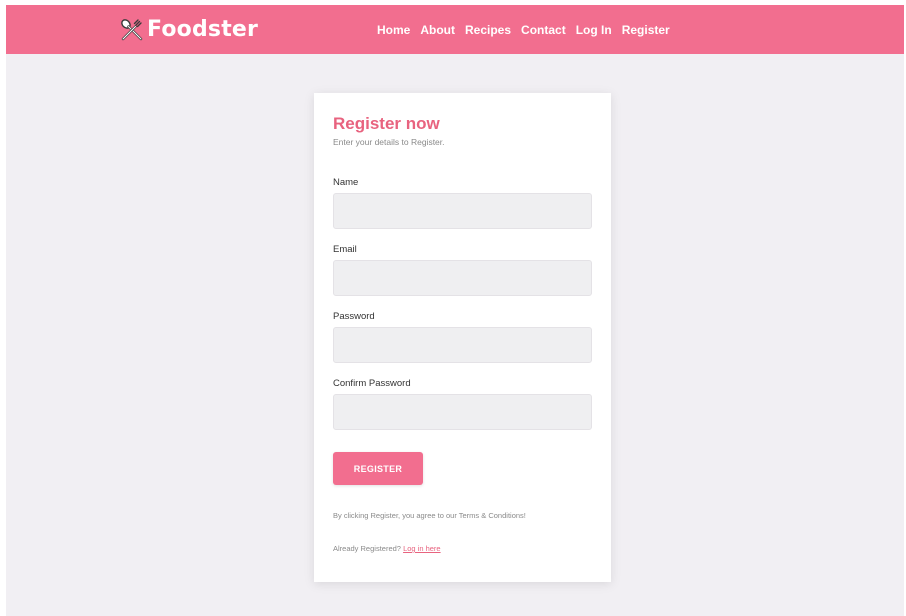 This screenshot has width=906, height=616. I want to click on form-subtitle: Enter your details to Register., so click(389, 142).